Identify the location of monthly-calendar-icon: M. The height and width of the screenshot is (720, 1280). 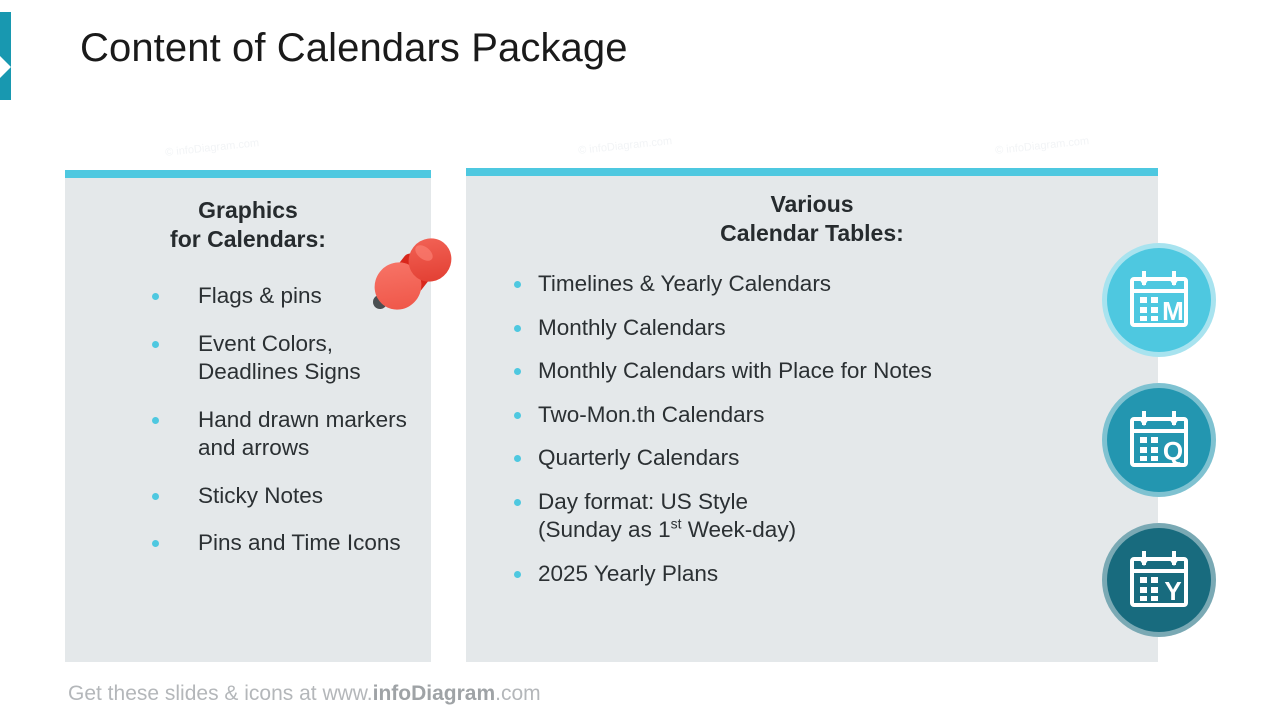
(1159, 300).